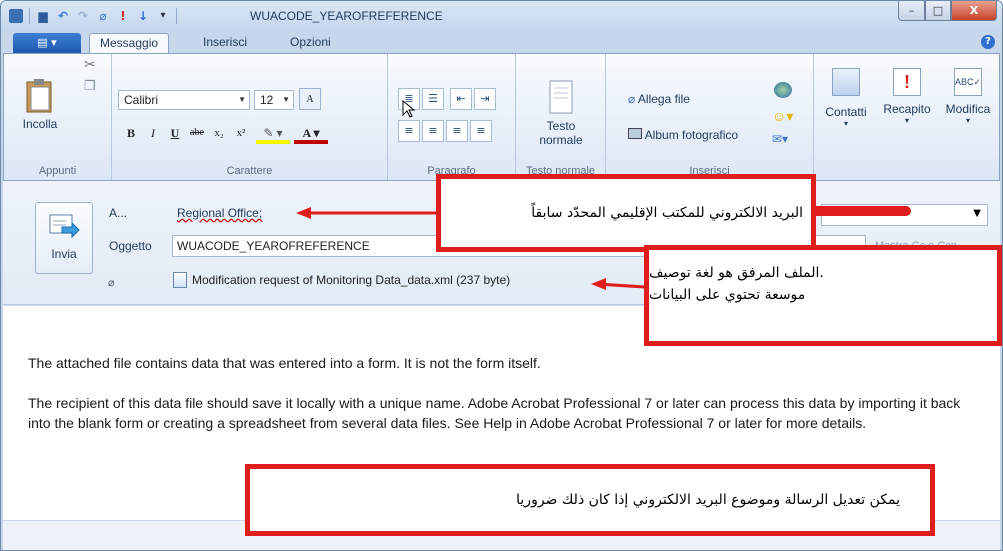 This screenshot has width=1003, height=551. Describe the element at coordinates (561, 126) in the screenshot. I see `normal-text-label-1: Testo` at that location.